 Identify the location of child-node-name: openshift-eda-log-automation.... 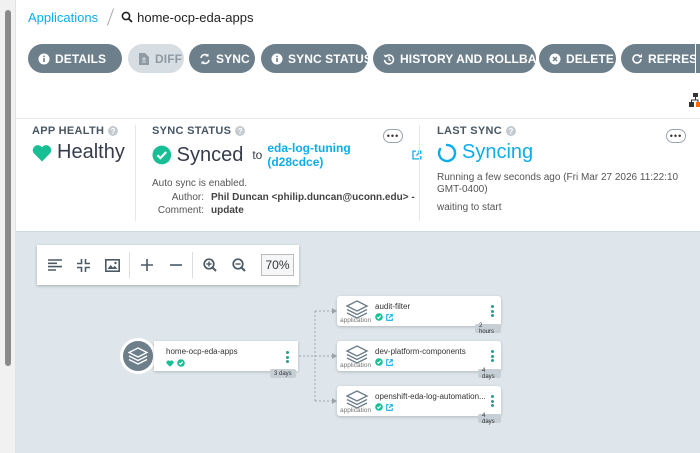
(430, 396).